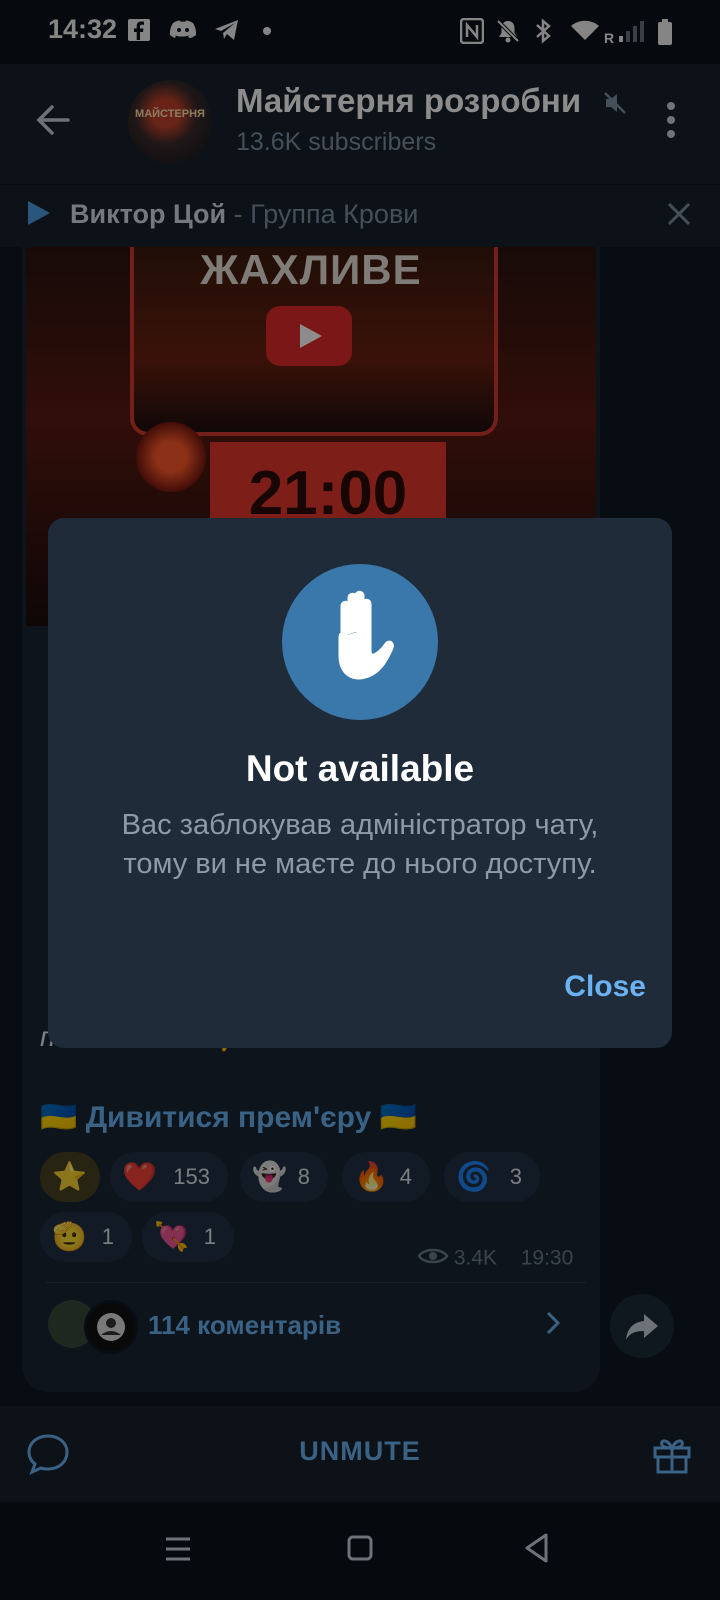  Describe the element at coordinates (591, 987) in the screenshot. I see `close-button: Close` at that location.